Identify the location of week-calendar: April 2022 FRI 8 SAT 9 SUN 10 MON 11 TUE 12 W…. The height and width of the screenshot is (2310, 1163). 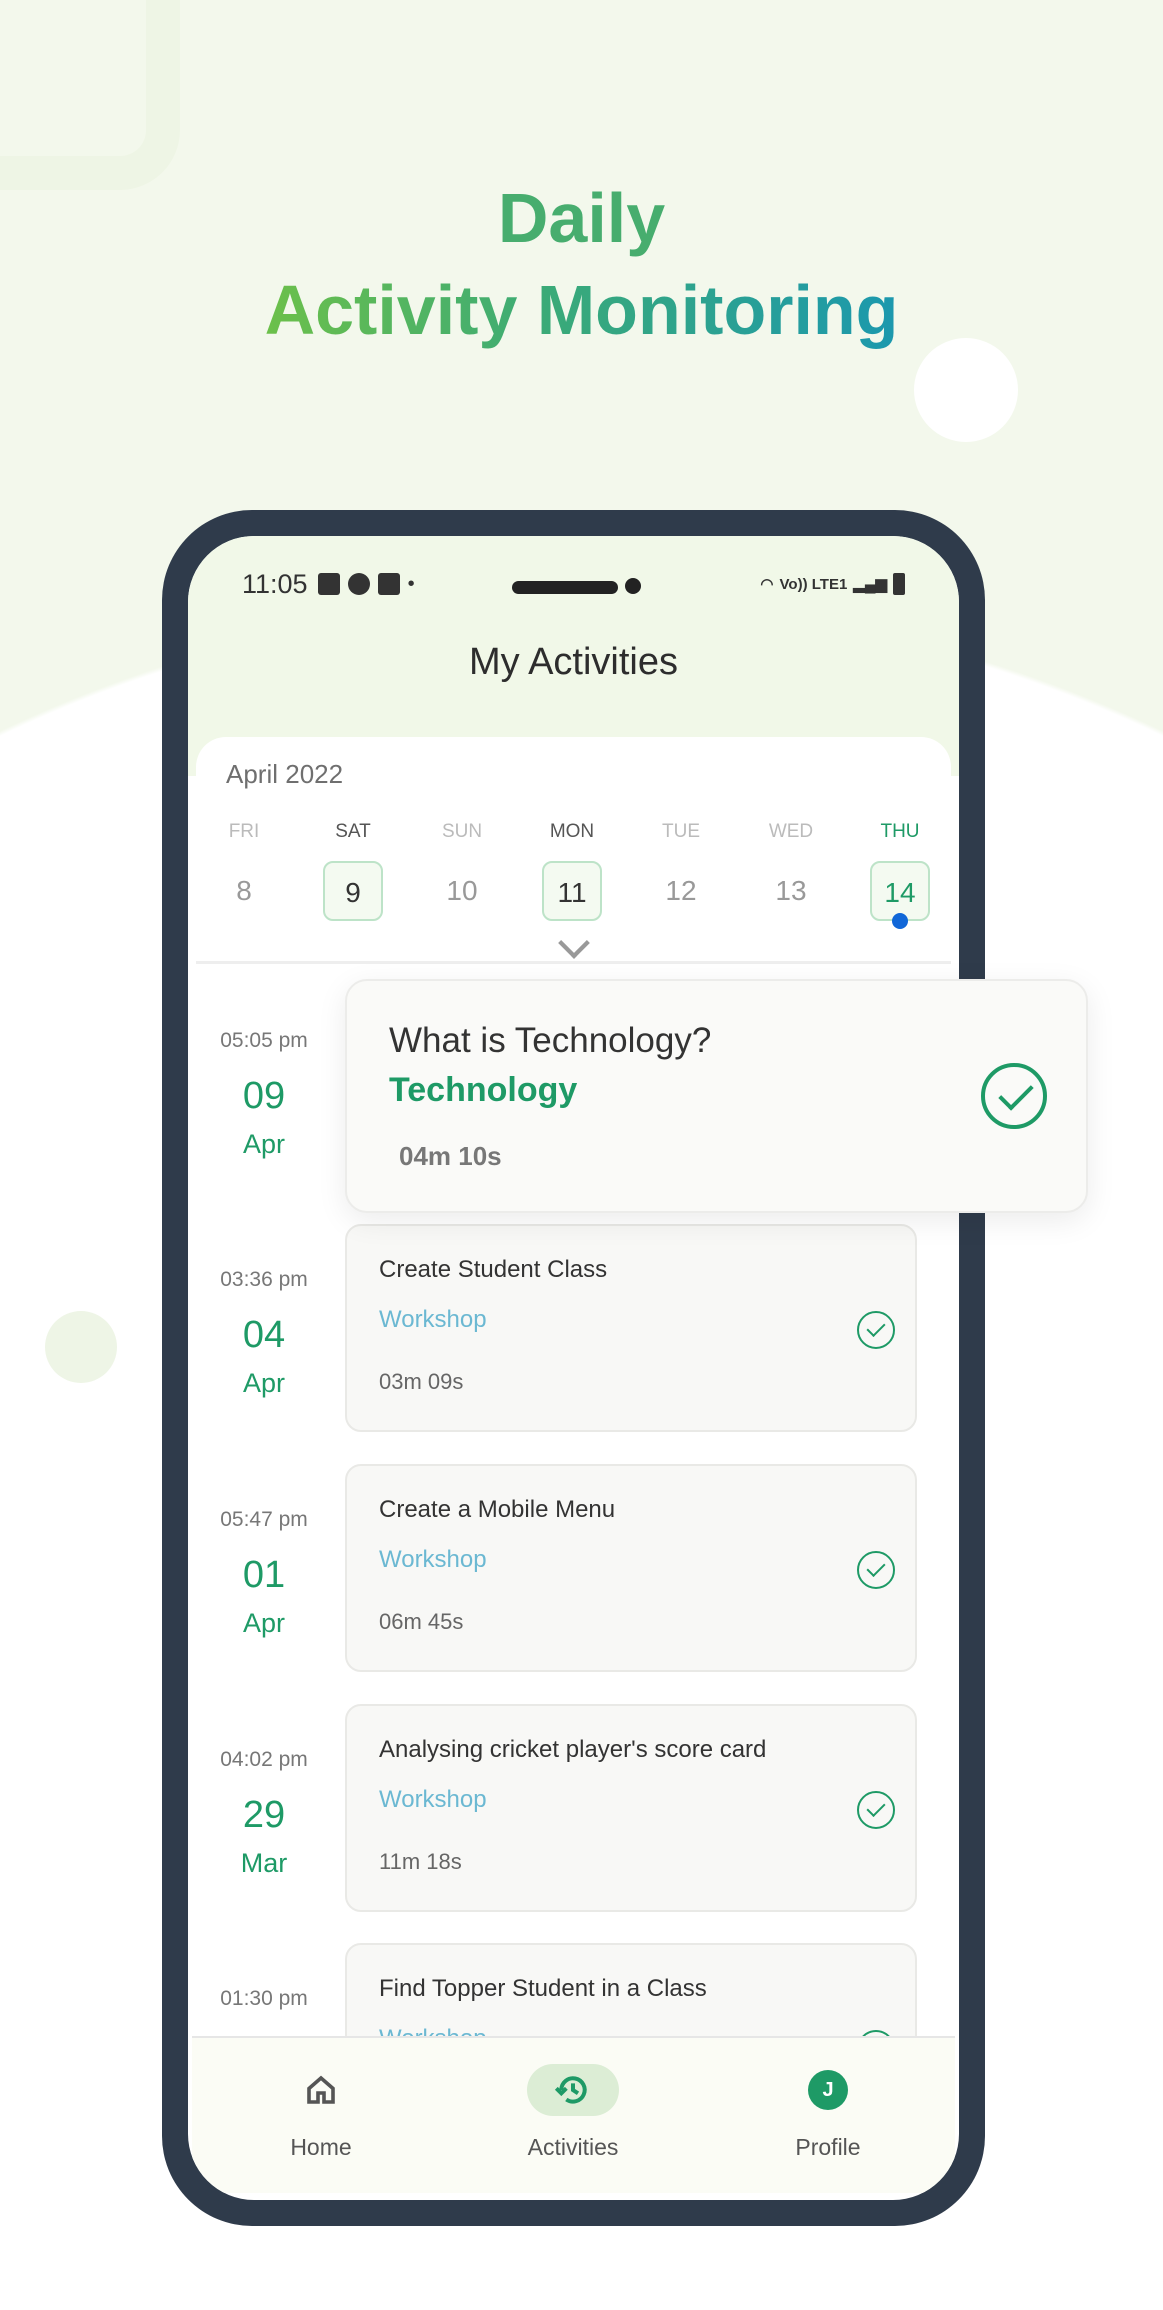
(573, 849).